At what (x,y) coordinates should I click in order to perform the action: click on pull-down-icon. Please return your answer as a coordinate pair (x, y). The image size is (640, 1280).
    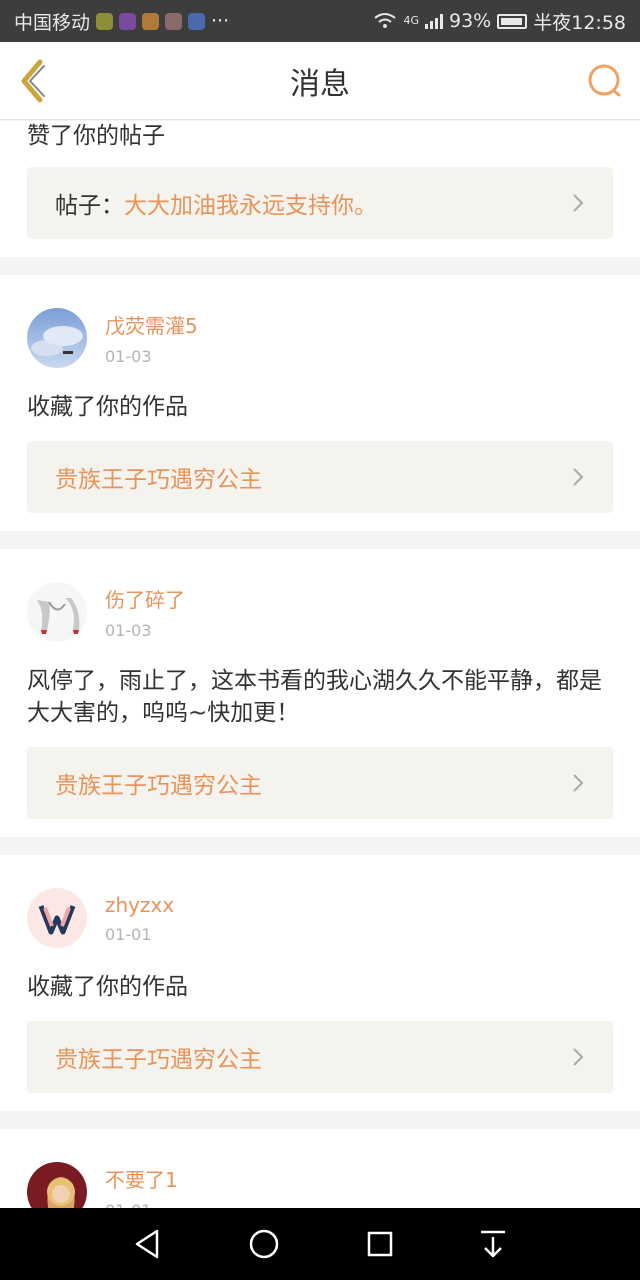
    Looking at the image, I should click on (493, 1244).